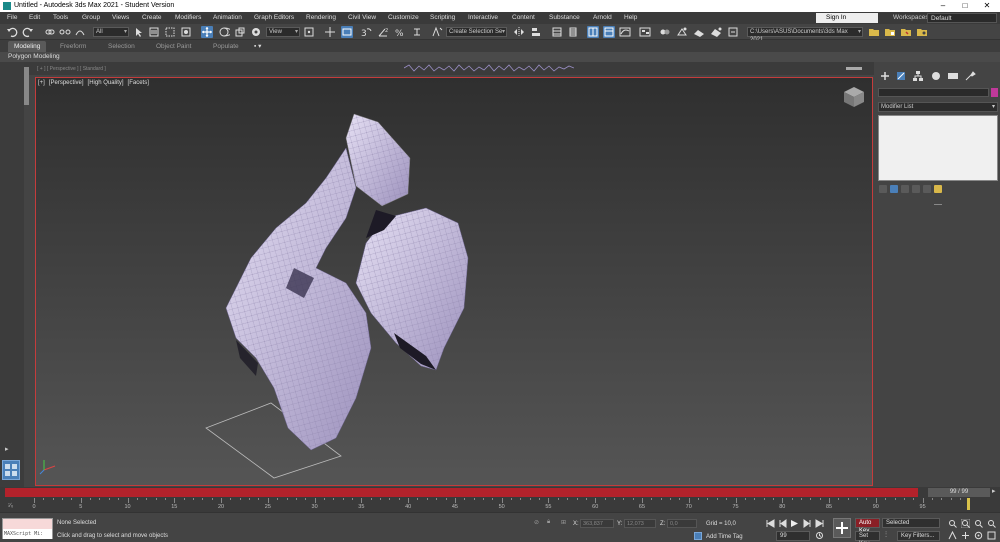 The width and height of the screenshot is (1000, 542). What do you see at coordinates (11, 470) in the screenshot?
I see `viewport-layout-tab` at bounding box center [11, 470].